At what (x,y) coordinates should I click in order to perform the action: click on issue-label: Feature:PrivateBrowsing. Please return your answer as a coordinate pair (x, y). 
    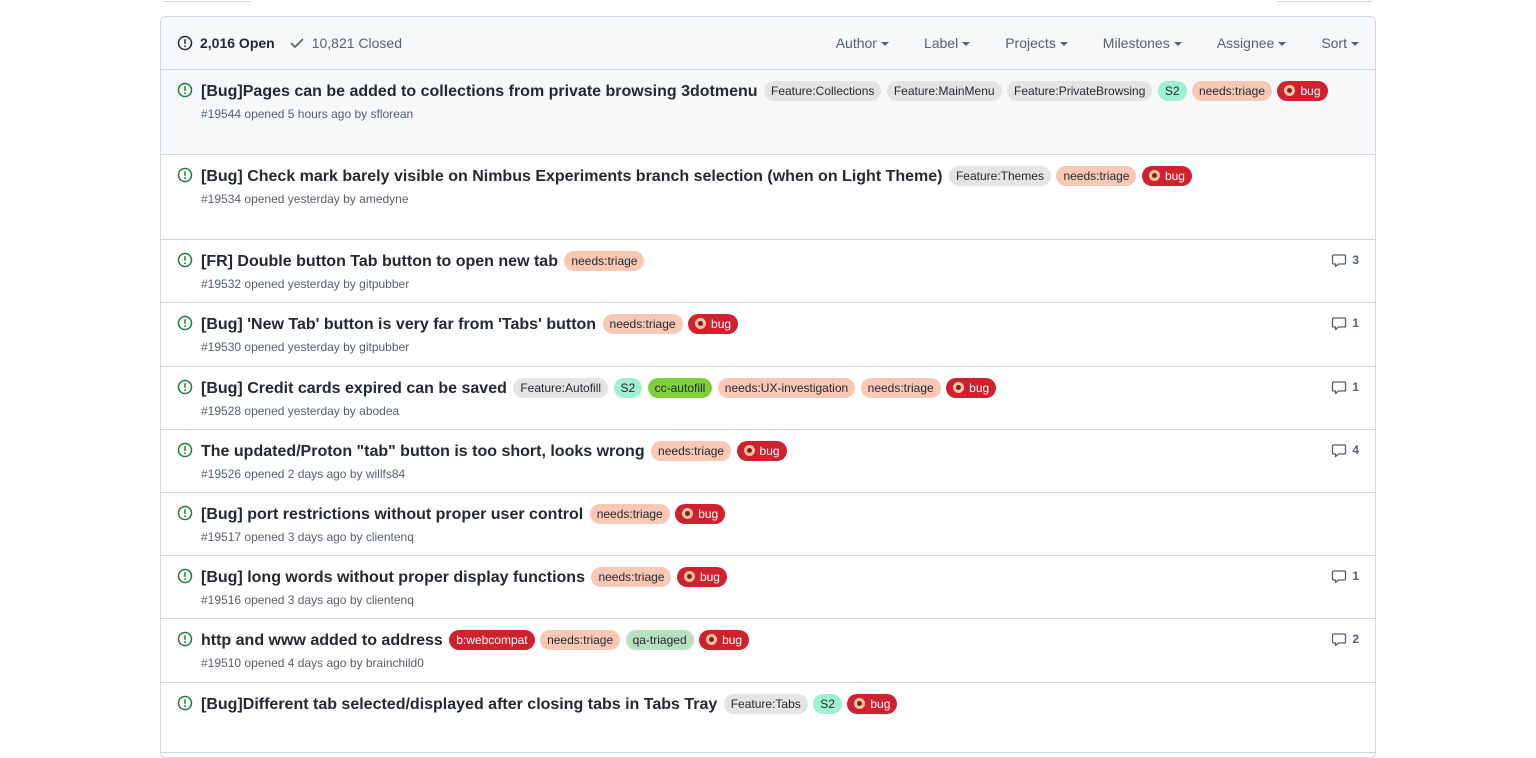
    Looking at the image, I should click on (1080, 91).